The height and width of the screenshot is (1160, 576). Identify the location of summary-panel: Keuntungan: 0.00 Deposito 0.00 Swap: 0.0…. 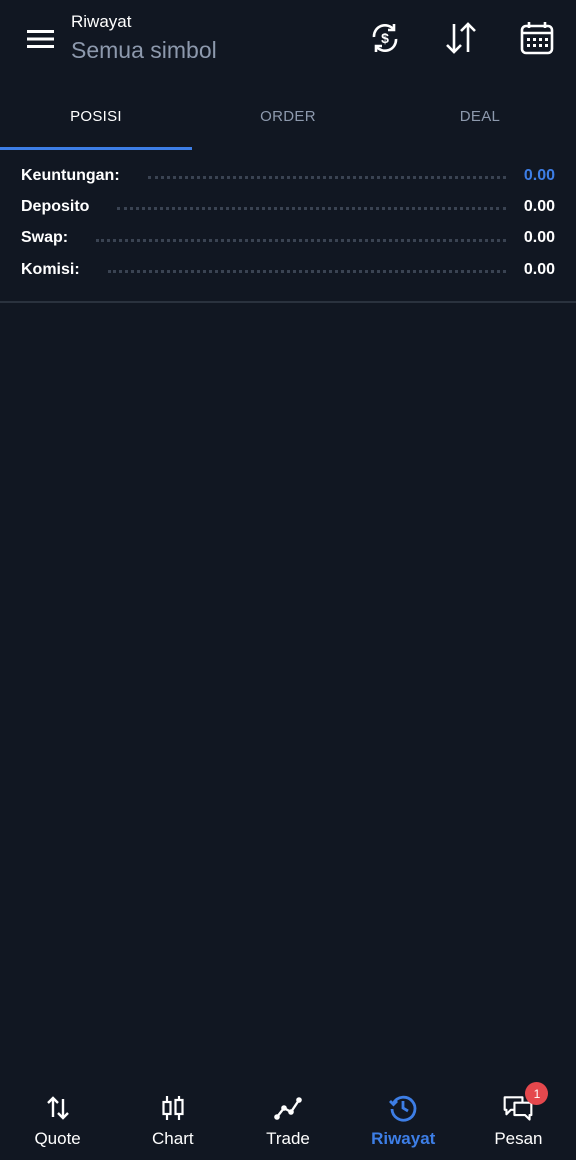
(288, 222).